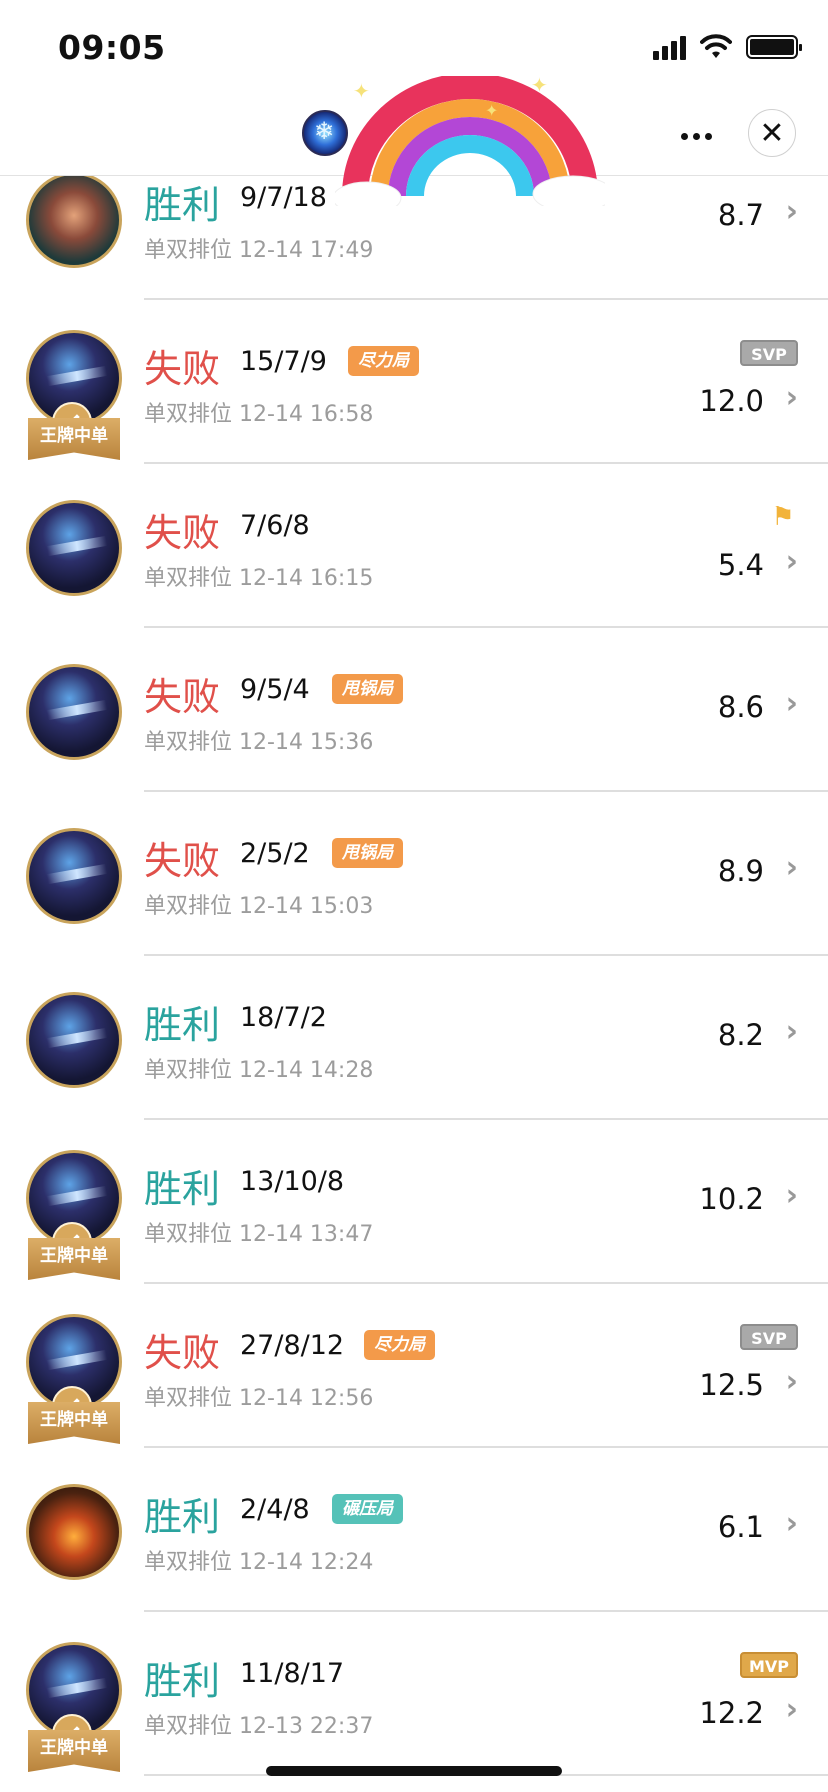 The width and height of the screenshot is (828, 1792). What do you see at coordinates (731, 1199) in the screenshot?
I see `match-score: 10.2` at bounding box center [731, 1199].